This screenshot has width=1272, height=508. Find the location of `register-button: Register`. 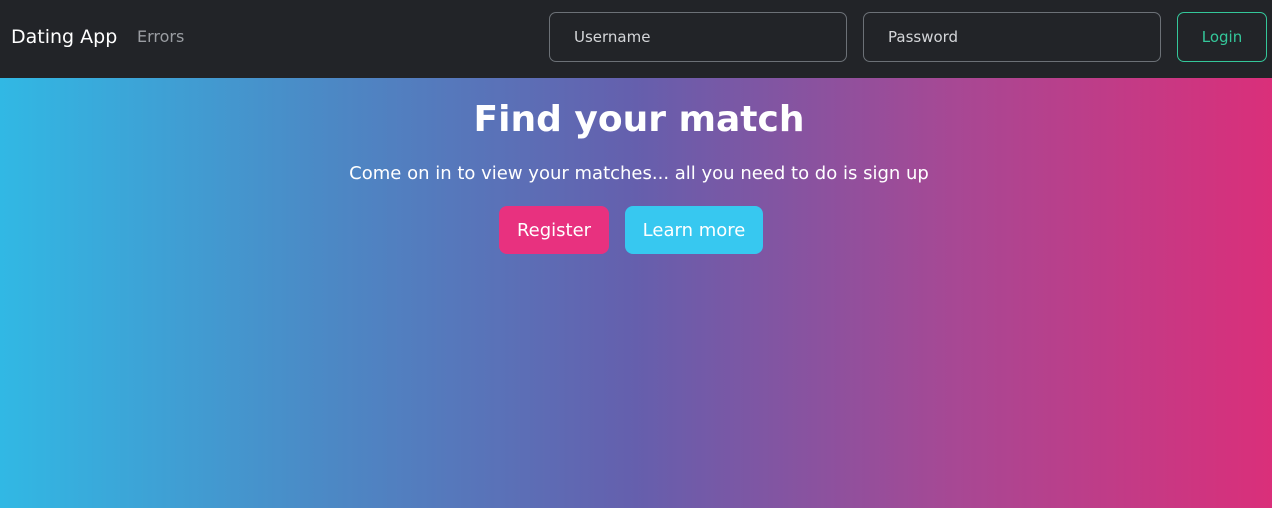

register-button: Register is located at coordinates (554, 230).